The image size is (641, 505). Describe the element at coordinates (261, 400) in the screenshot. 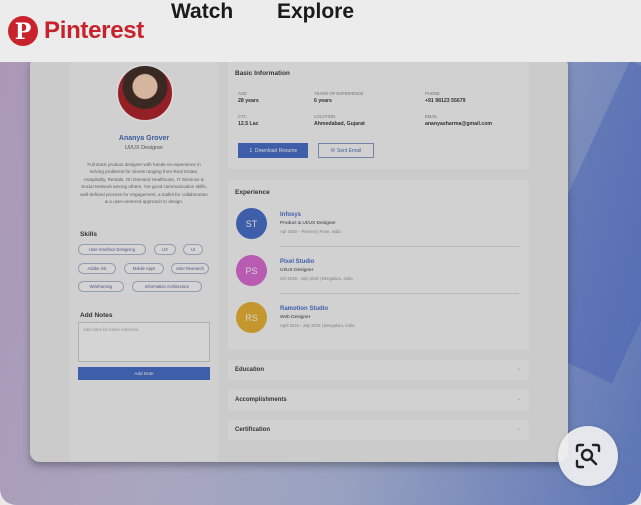

I see `section-title: Accomplishments` at that location.